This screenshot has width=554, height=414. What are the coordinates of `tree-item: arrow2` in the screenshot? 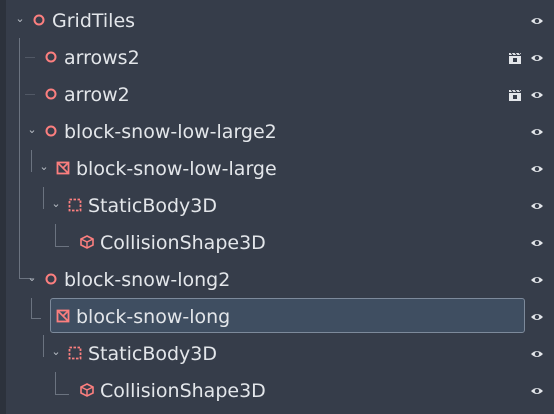 It's located at (280, 94).